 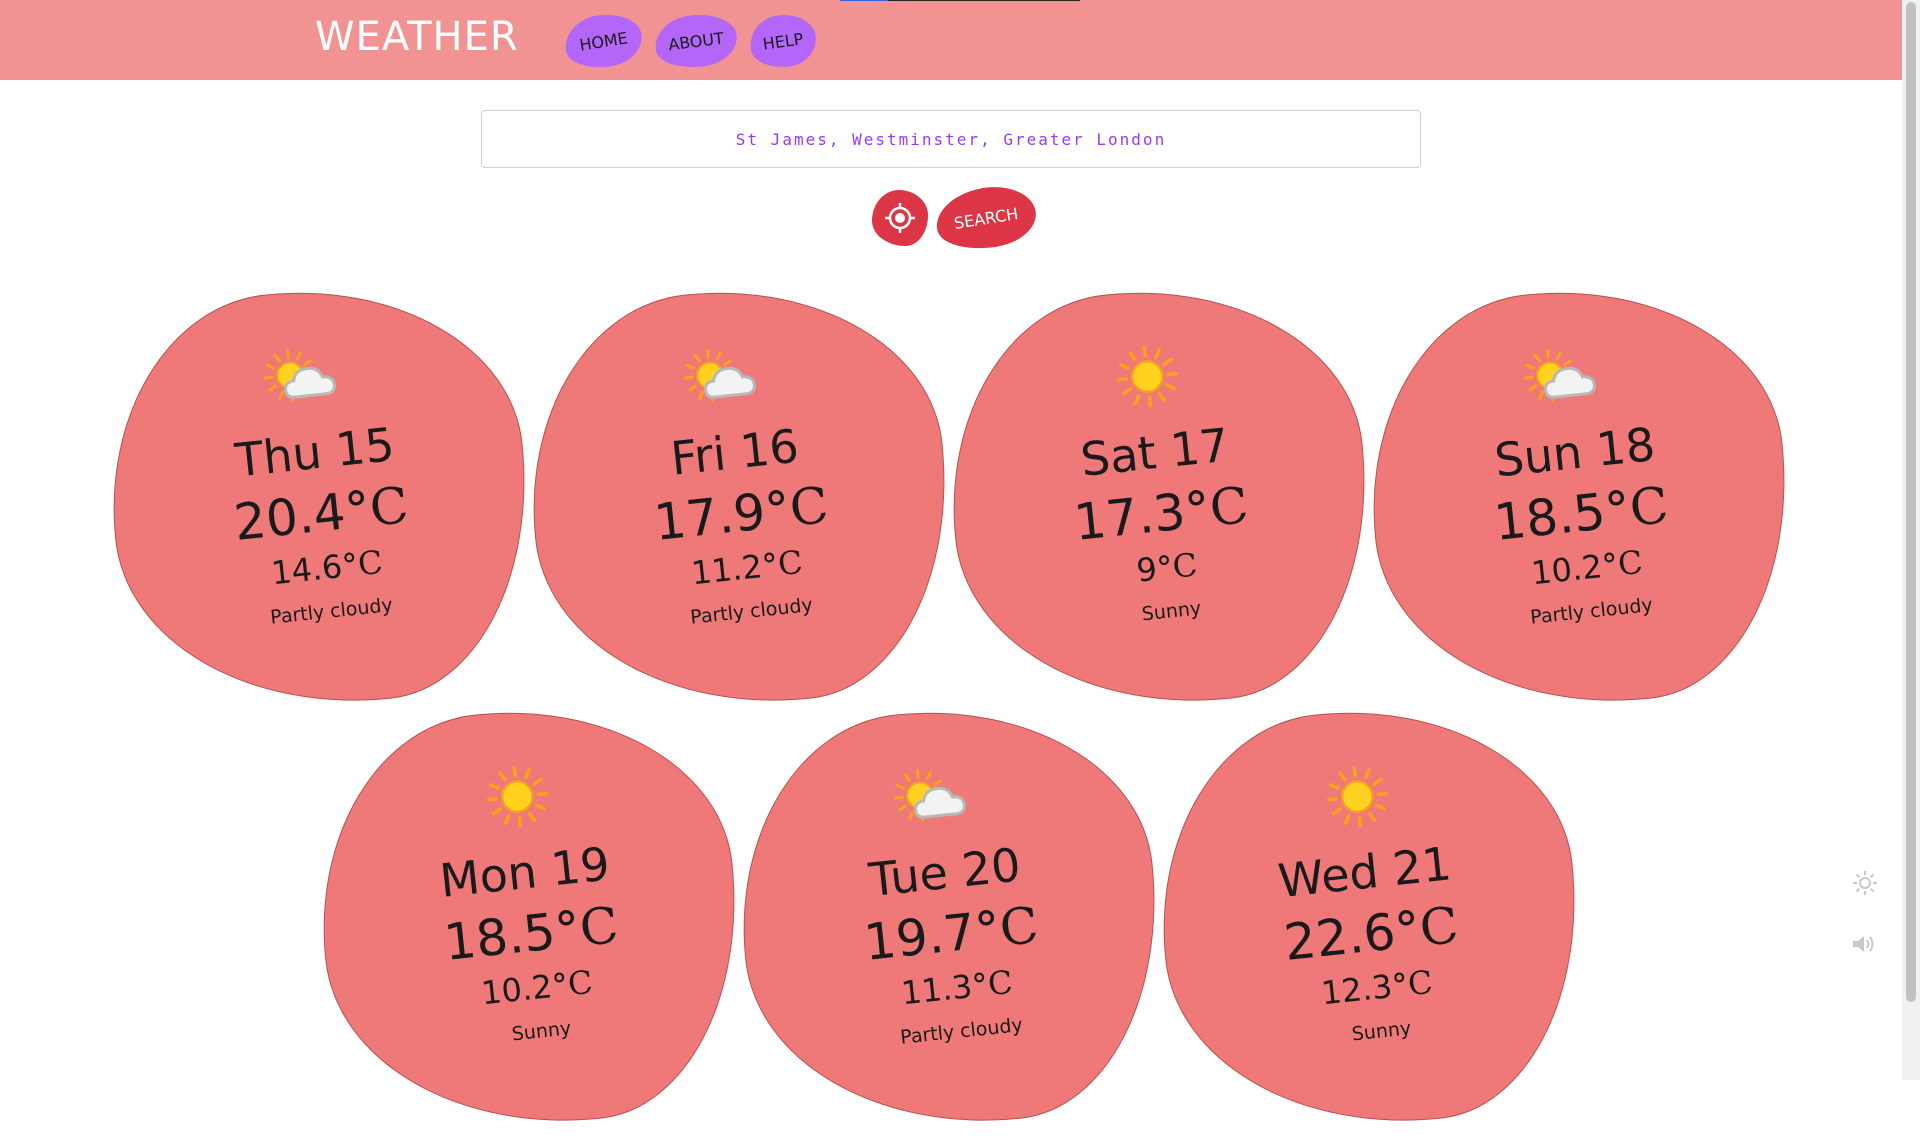 I want to click on forecast-card: Sun 18 18.5°C 10.2°C Partly cloudy, so click(x=1579, y=497).